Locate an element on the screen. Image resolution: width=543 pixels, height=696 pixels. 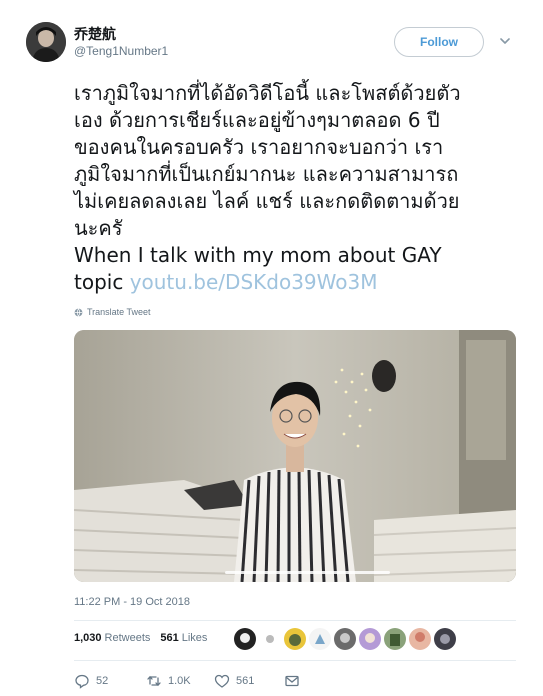
envelope-icon is located at coordinates (292, 681).